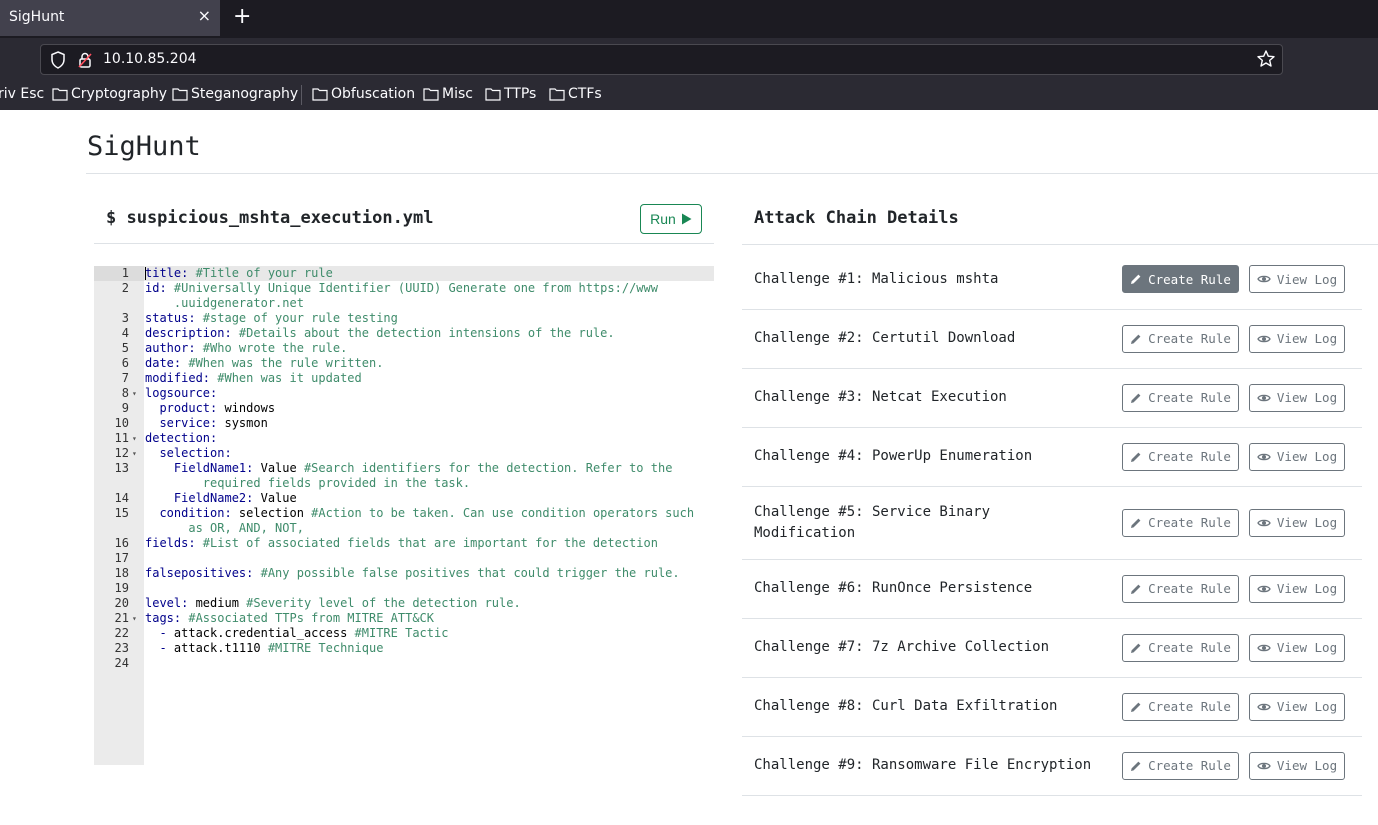 This screenshot has height=825, width=1378. I want to click on url-text: 10.10.85.204, so click(150, 59).